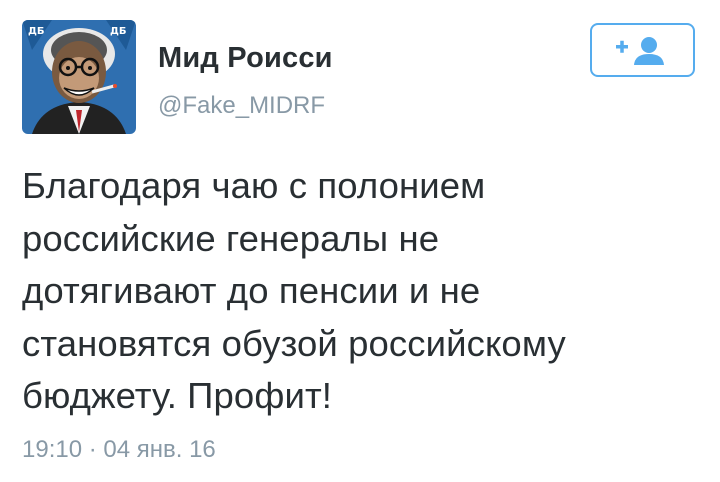 This screenshot has width=720, height=482. I want to click on caricature-avatar-icon: ДБ ДБ, so click(79, 77).